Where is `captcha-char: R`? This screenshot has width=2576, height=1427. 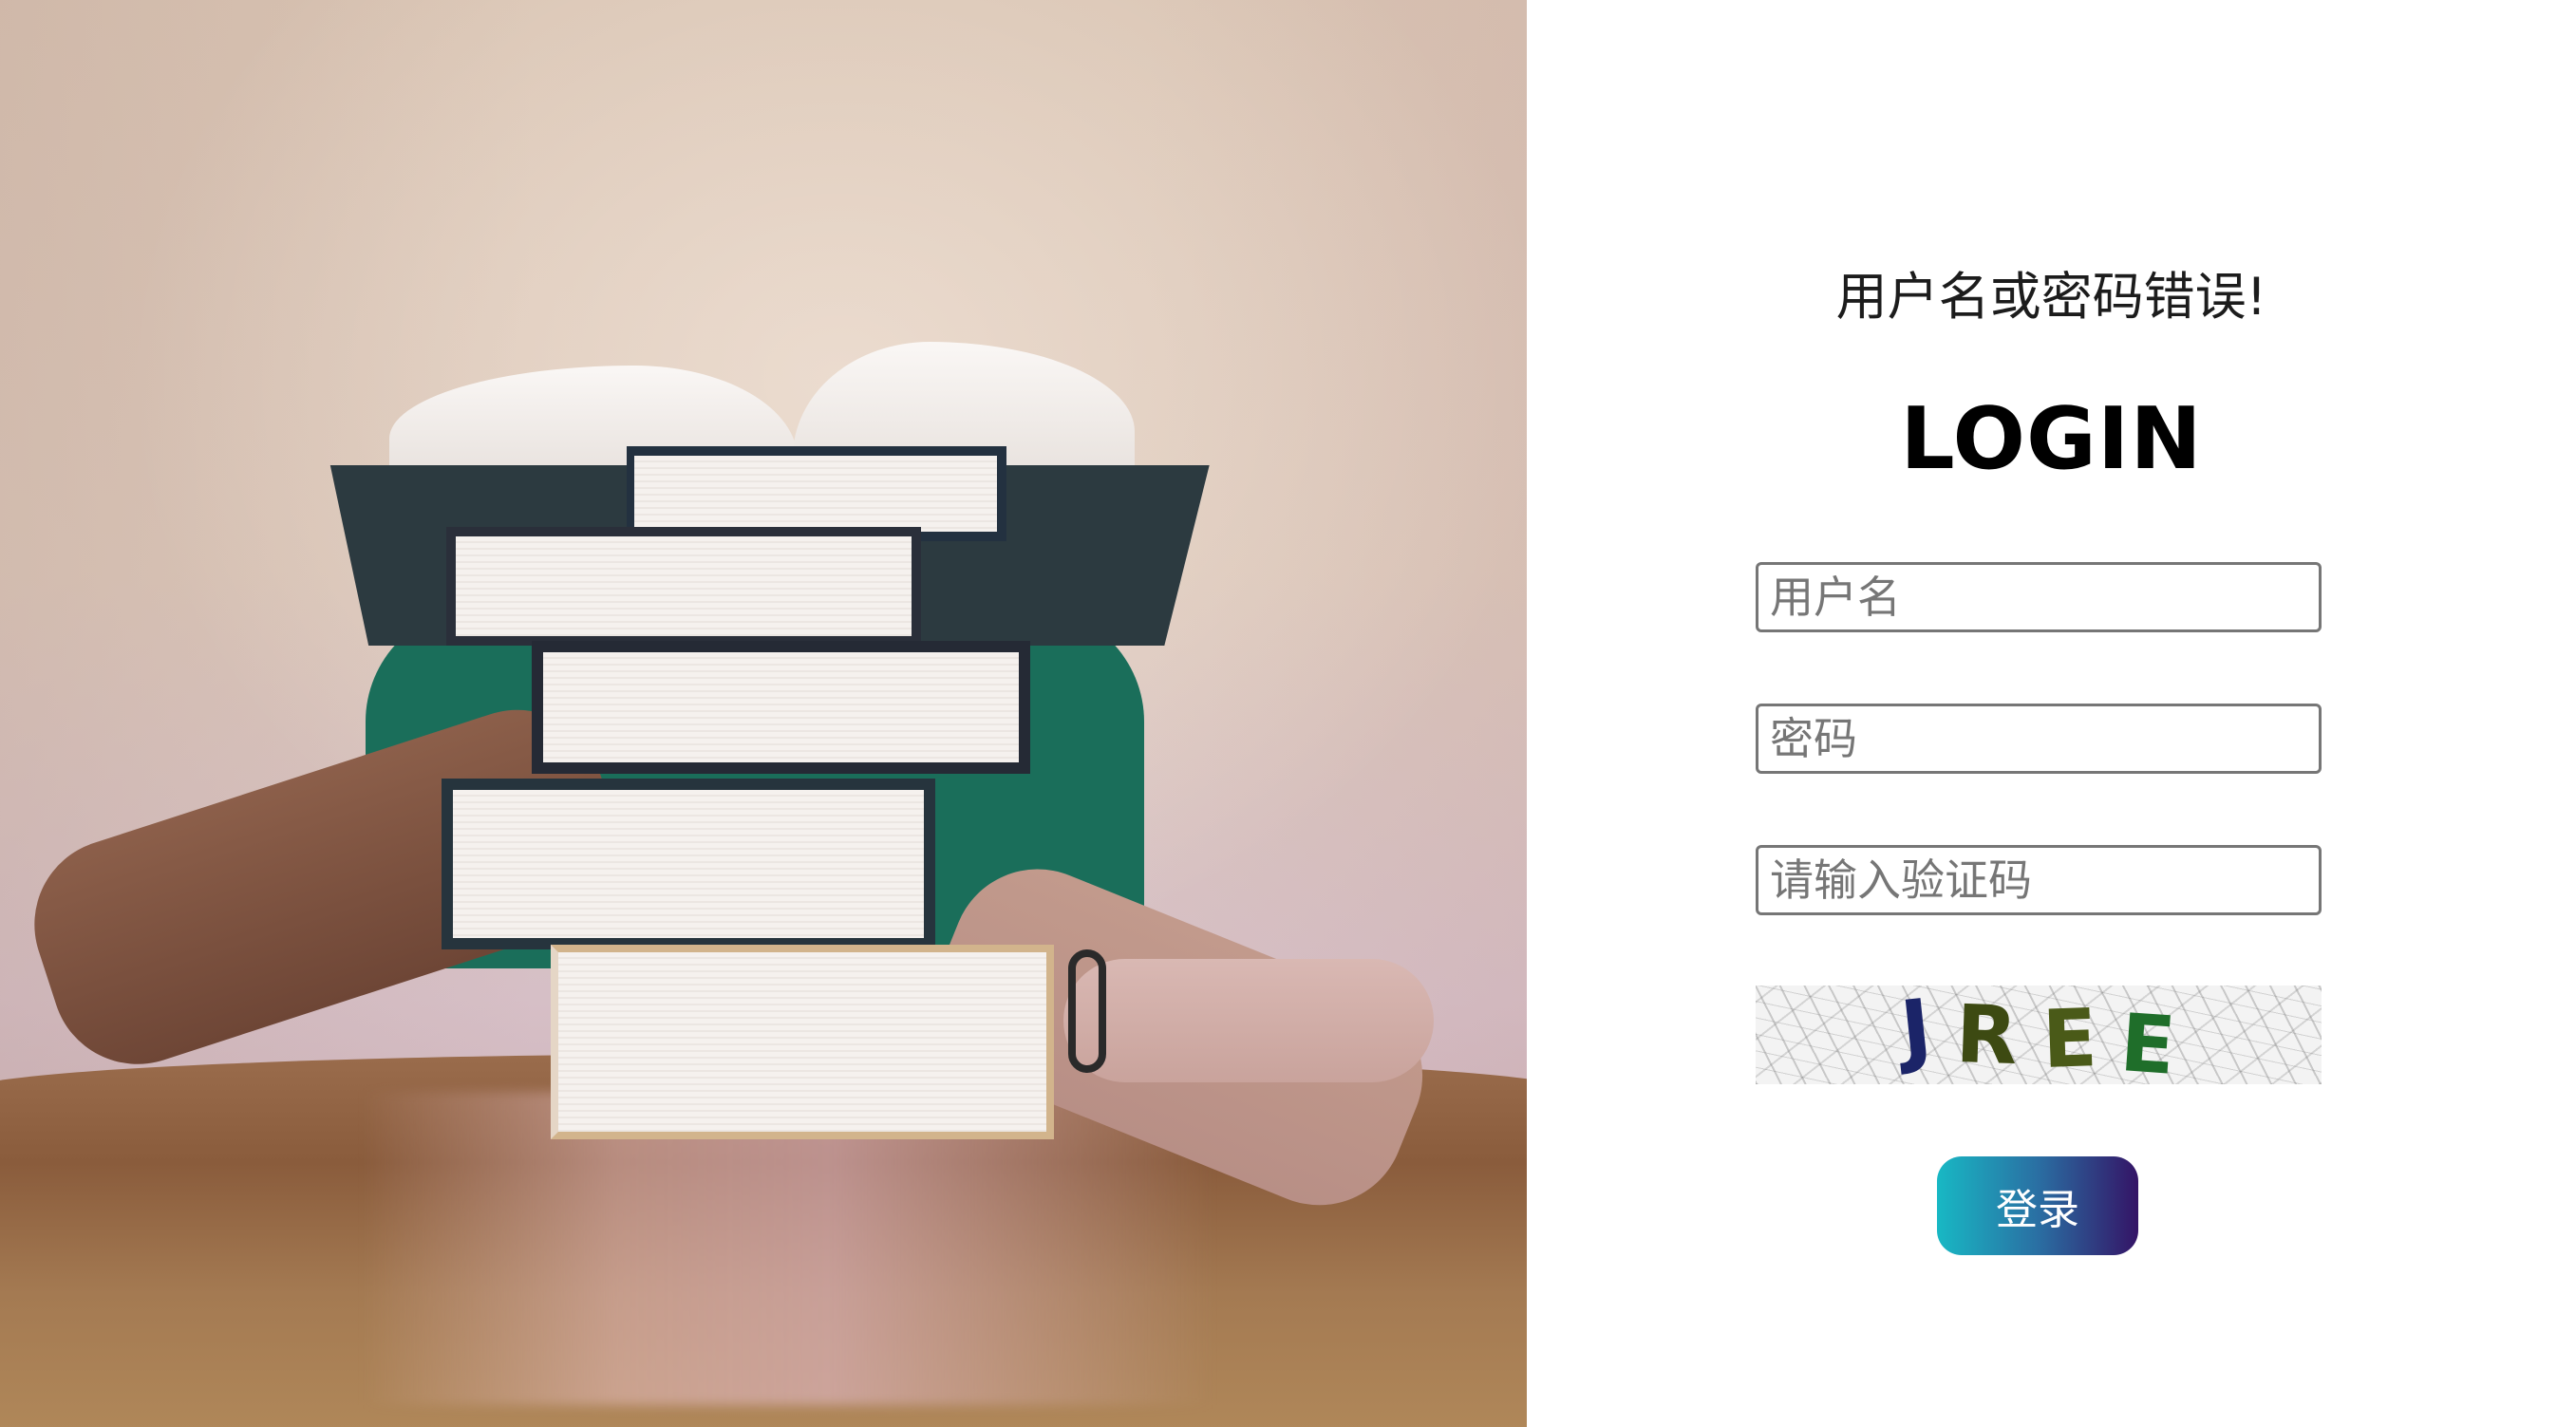
captcha-char: R is located at coordinates (1987, 1034).